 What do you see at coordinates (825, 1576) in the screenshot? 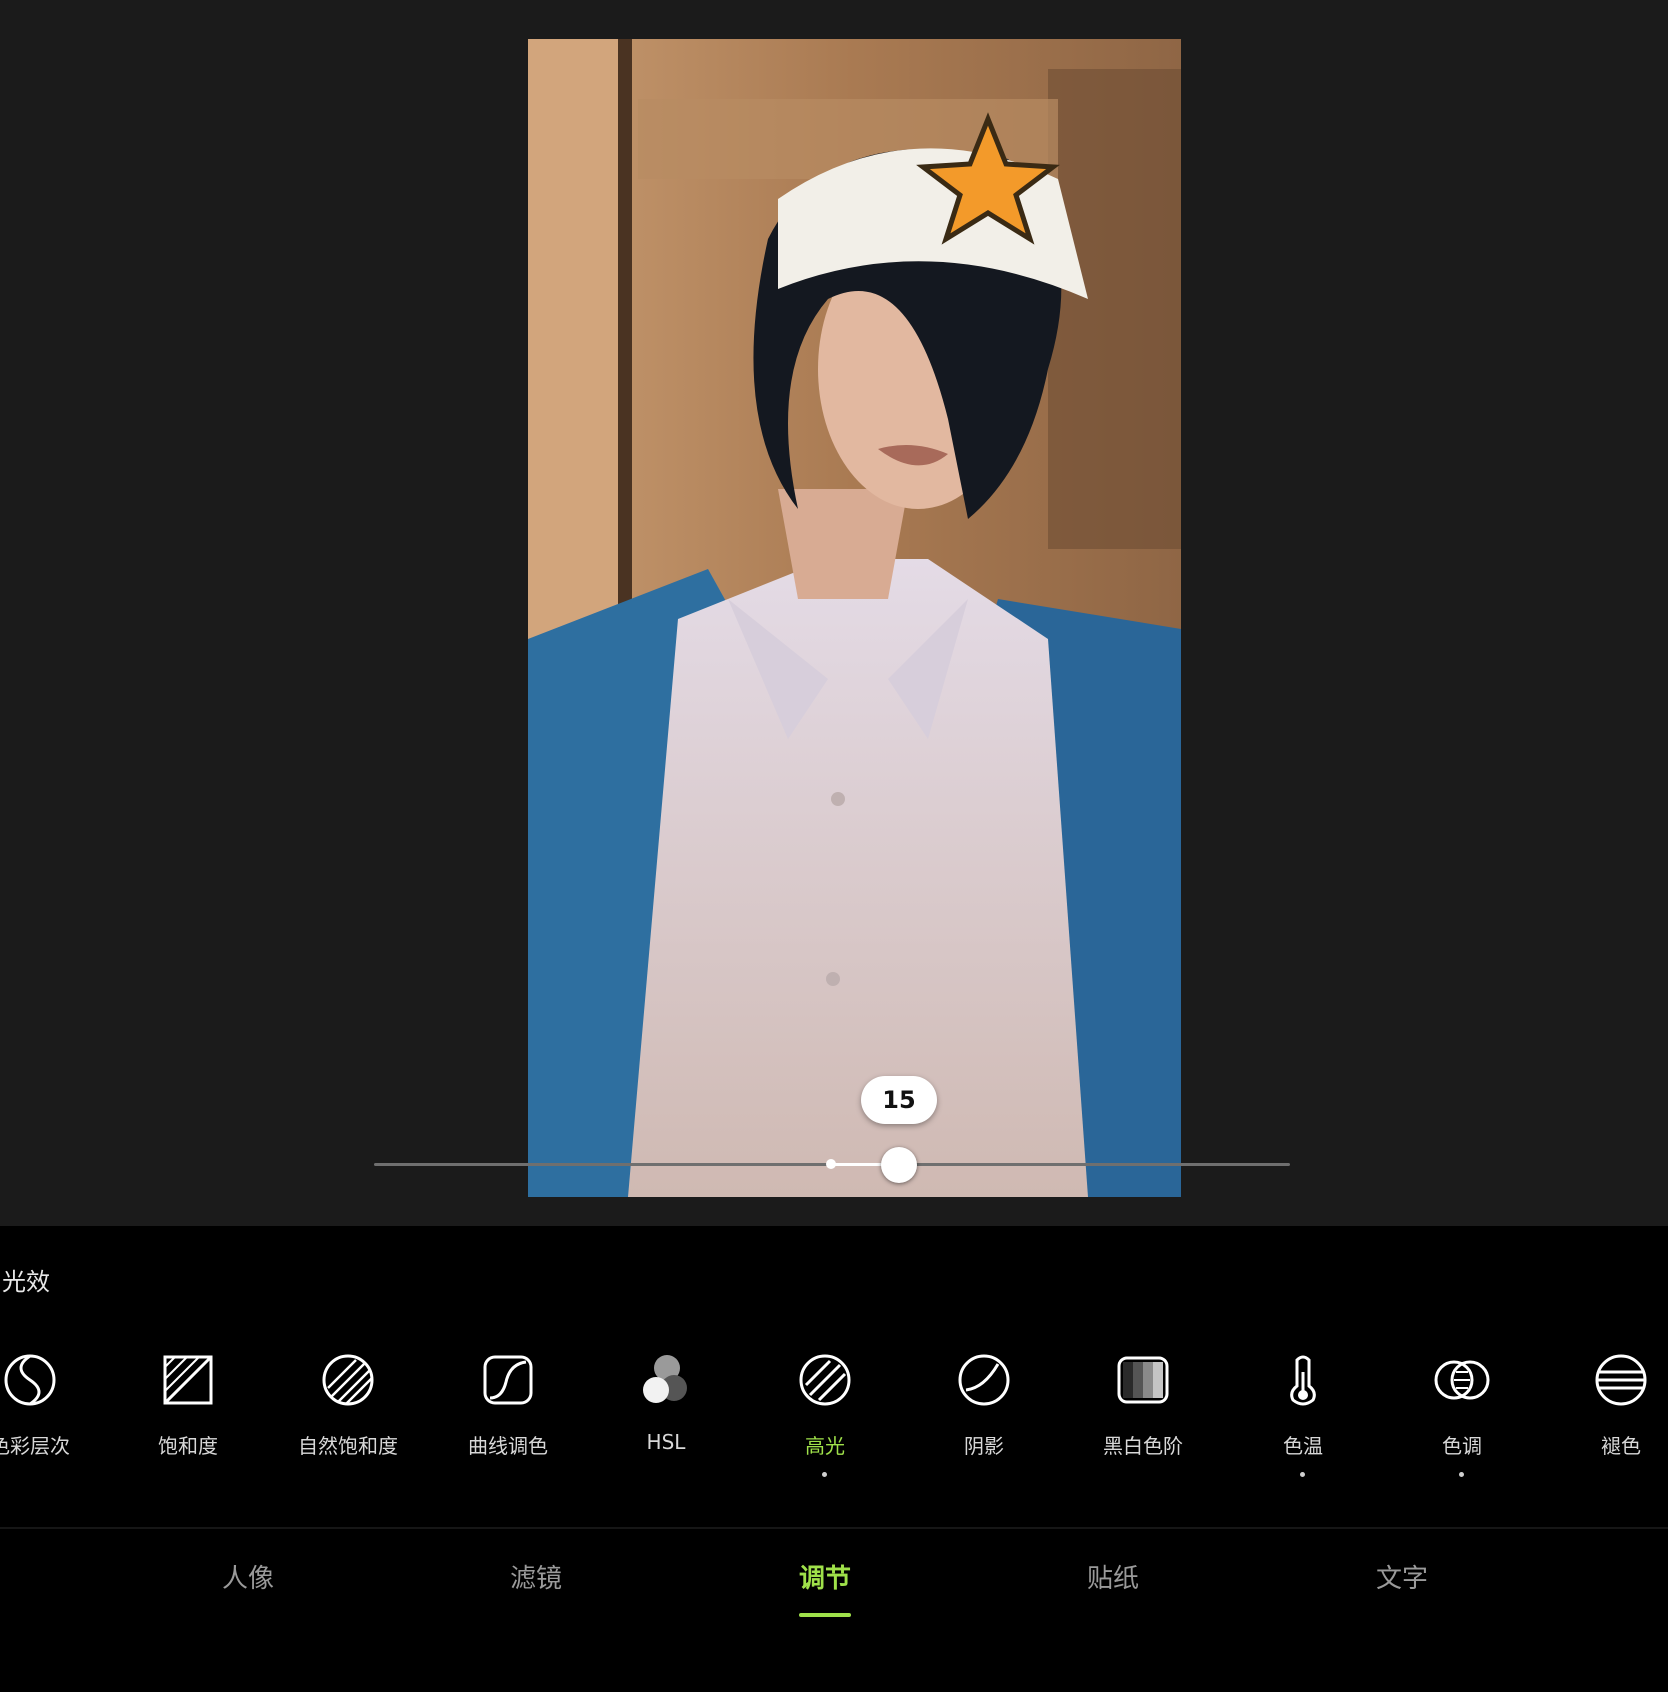
I see `nav-adjust: 调节` at bounding box center [825, 1576].